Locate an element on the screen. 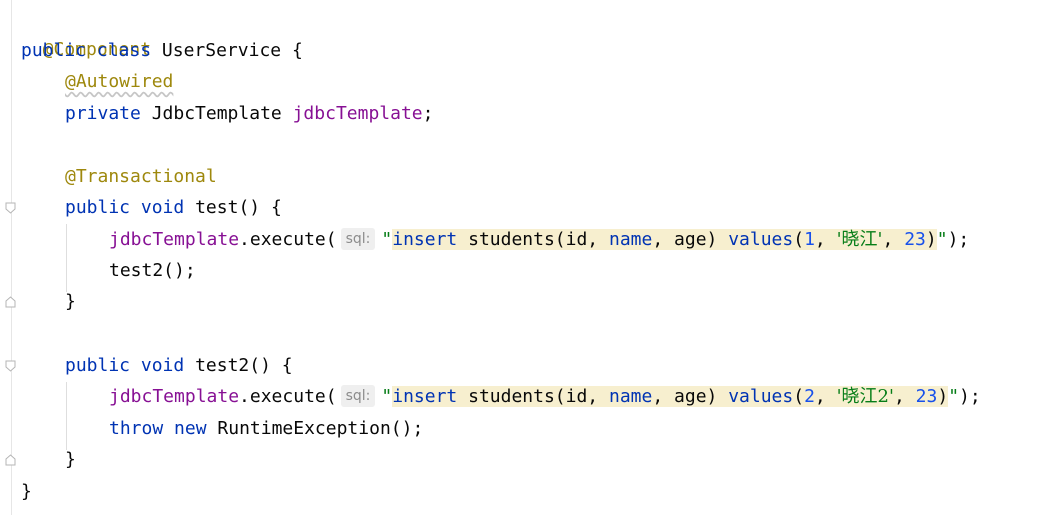  keyword-throw: throw is located at coordinates (136, 428).